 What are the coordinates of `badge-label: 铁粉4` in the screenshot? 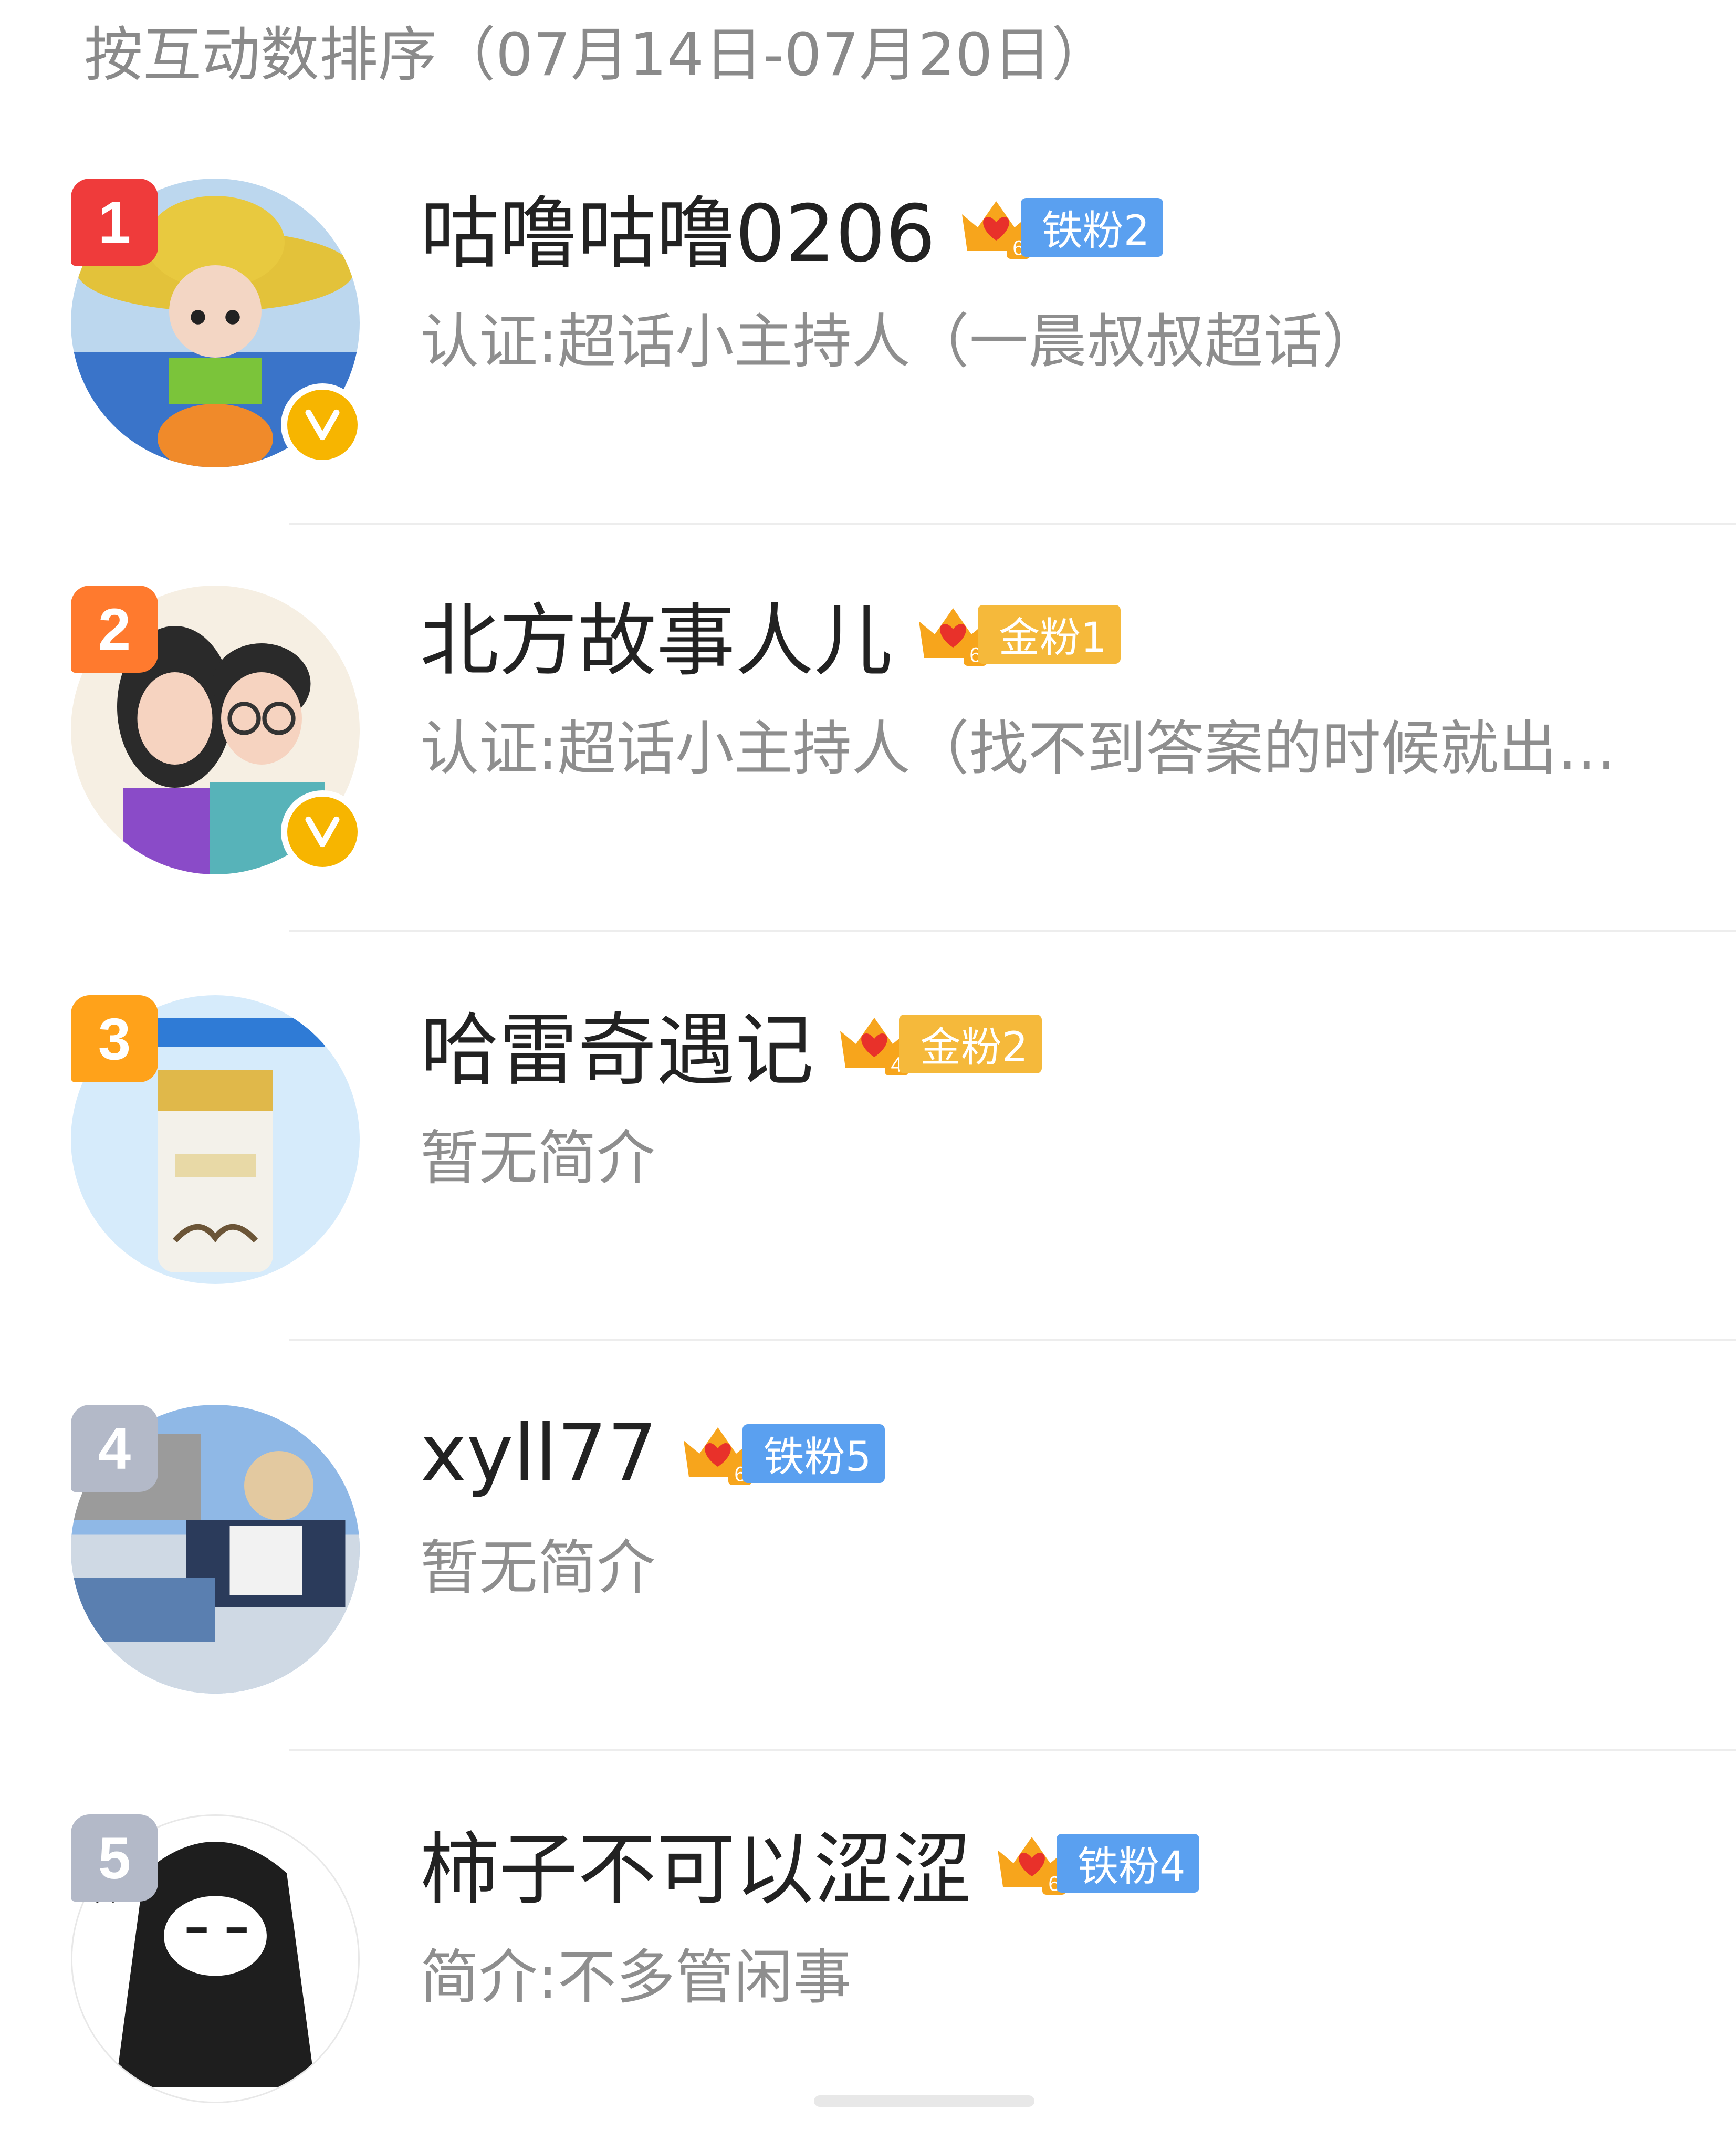 It's located at (1128, 1863).